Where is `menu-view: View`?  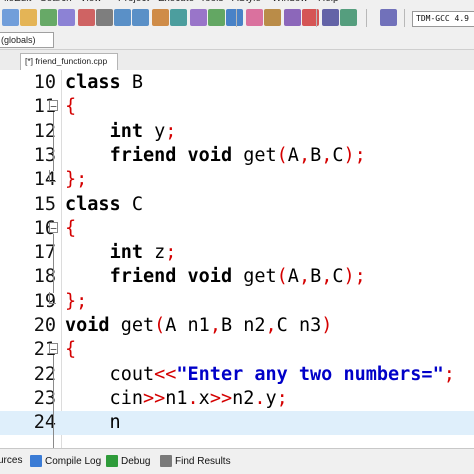 menu-view: View is located at coordinates (91, 2).